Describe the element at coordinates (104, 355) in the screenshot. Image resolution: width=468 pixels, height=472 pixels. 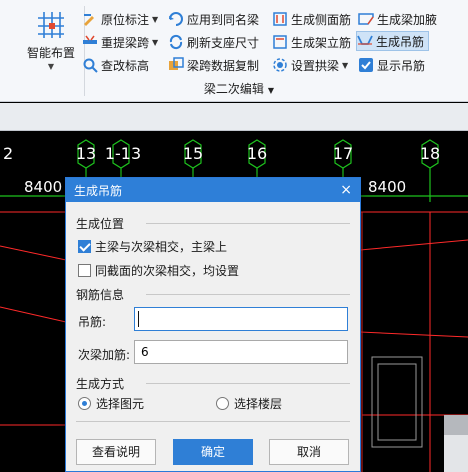
I see `secondary-field-label: 次梁加筋:` at that location.